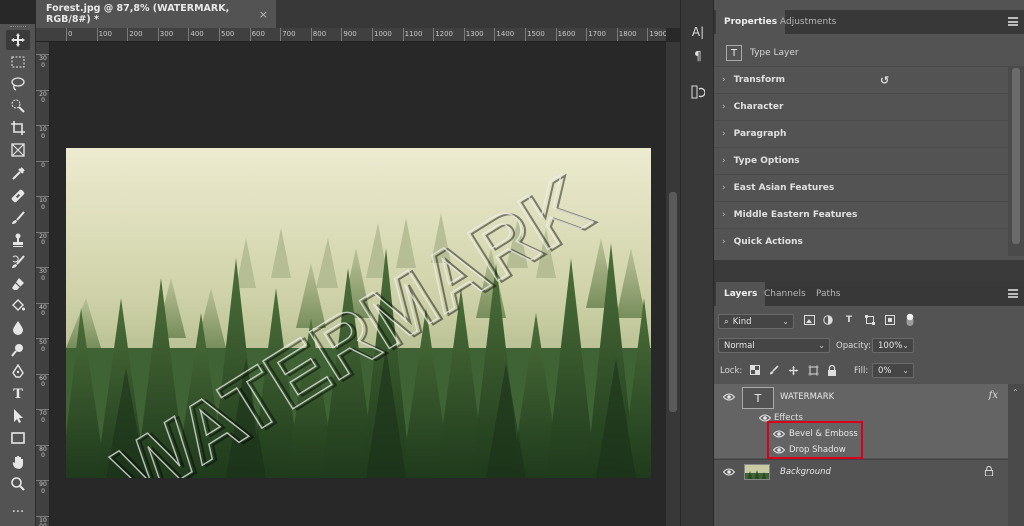 The height and width of the screenshot is (526, 1024). Describe the element at coordinates (774, 370) in the screenshot. I see `lock-pixels-icon` at that location.